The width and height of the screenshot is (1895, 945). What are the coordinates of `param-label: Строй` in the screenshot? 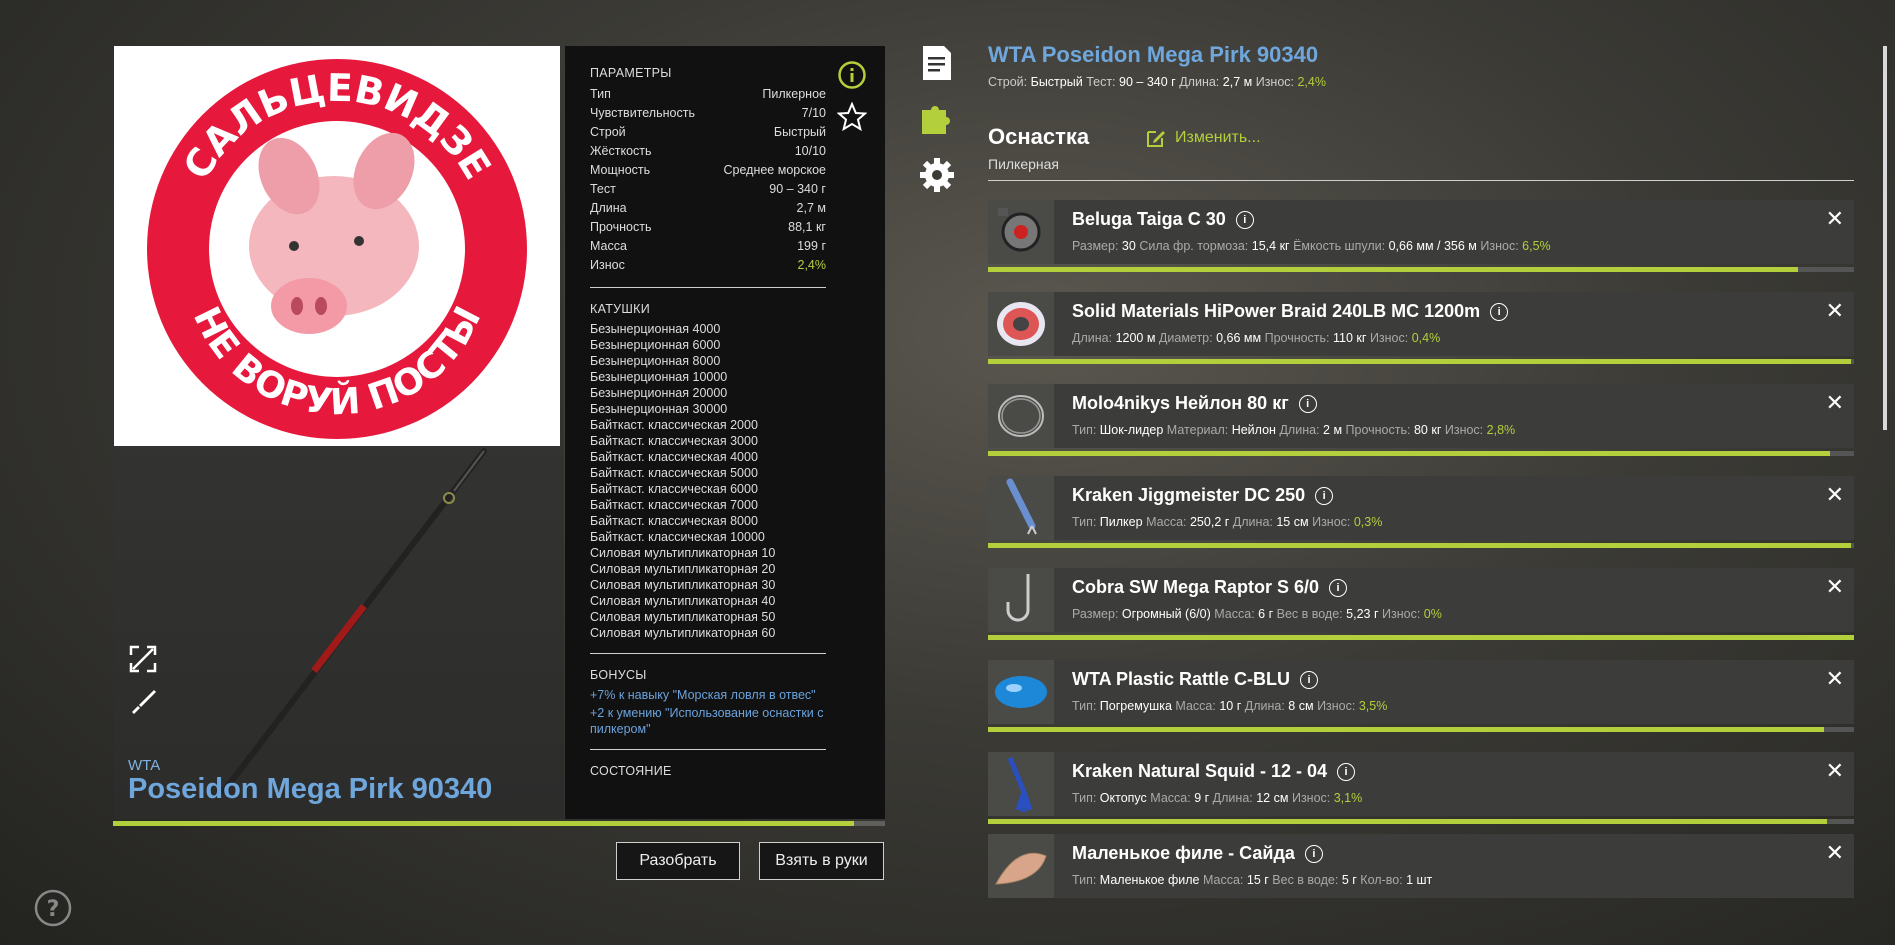 It's located at (608, 132).